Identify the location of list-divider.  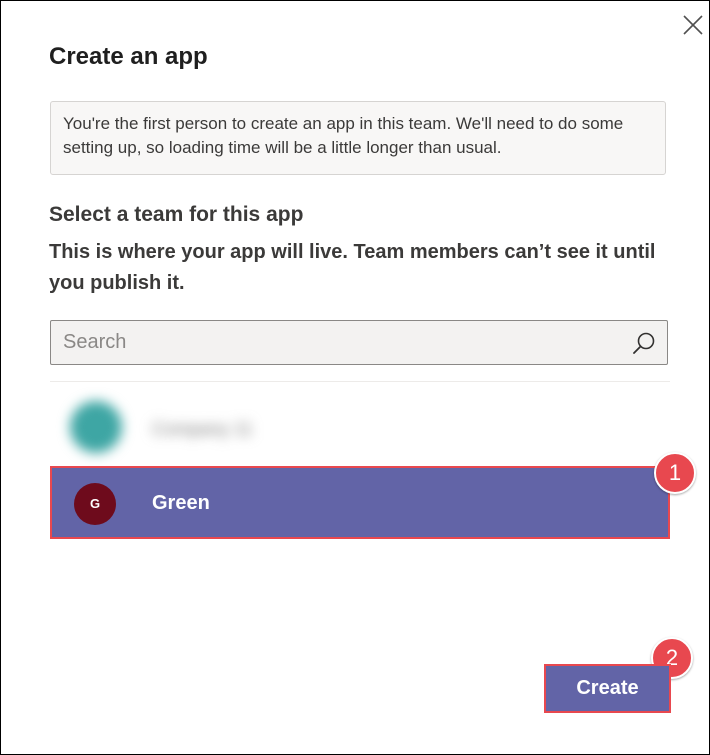
(360, 381).